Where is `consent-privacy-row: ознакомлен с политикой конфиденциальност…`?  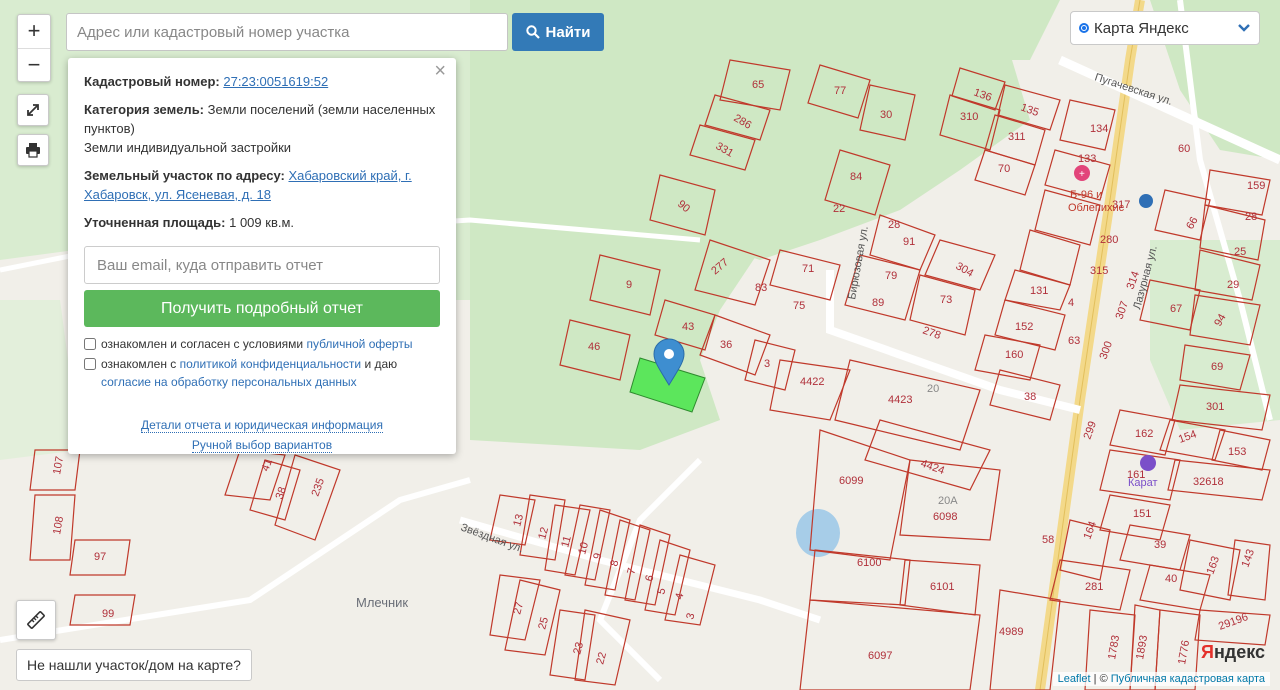
consent-privacy-row: ознакомлен с политикой конфиденциальност… is located at coordinates (262, 373).